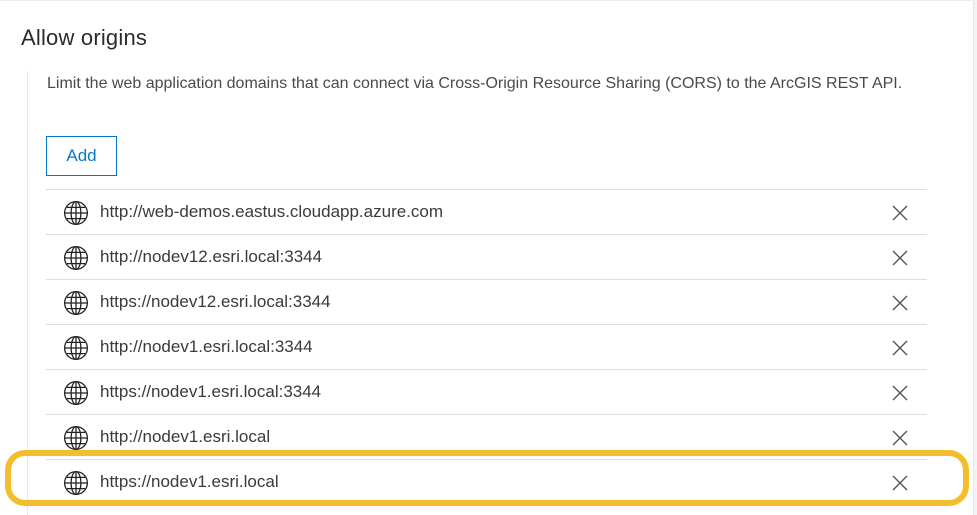  What do you see at coordinates (215, 301) in the screenshot?
I see `origin-url: https://nodev12.esri.local:3344` at bounding box center [215, 301].